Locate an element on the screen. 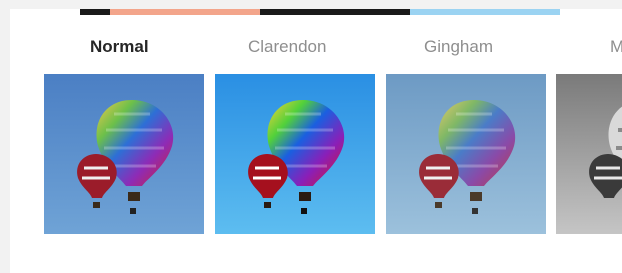 The width and height of the screenshot is (622, 273). balloon-image is located at coordinates (589, 154).